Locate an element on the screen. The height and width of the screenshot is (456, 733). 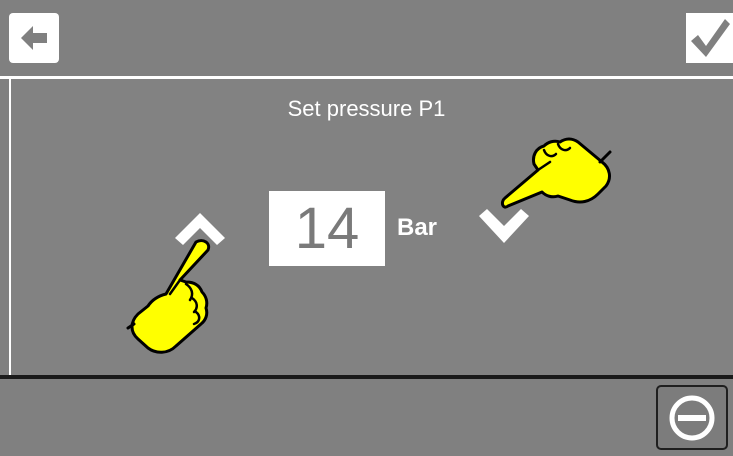
page-title: Set pressure P1 is located at coordinates (366, 108).